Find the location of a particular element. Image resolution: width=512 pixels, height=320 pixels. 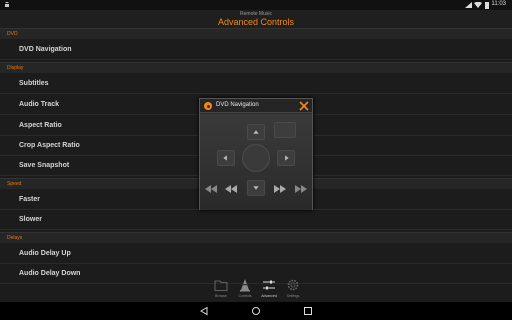

battery-icon is located at coordinates (487, 5).